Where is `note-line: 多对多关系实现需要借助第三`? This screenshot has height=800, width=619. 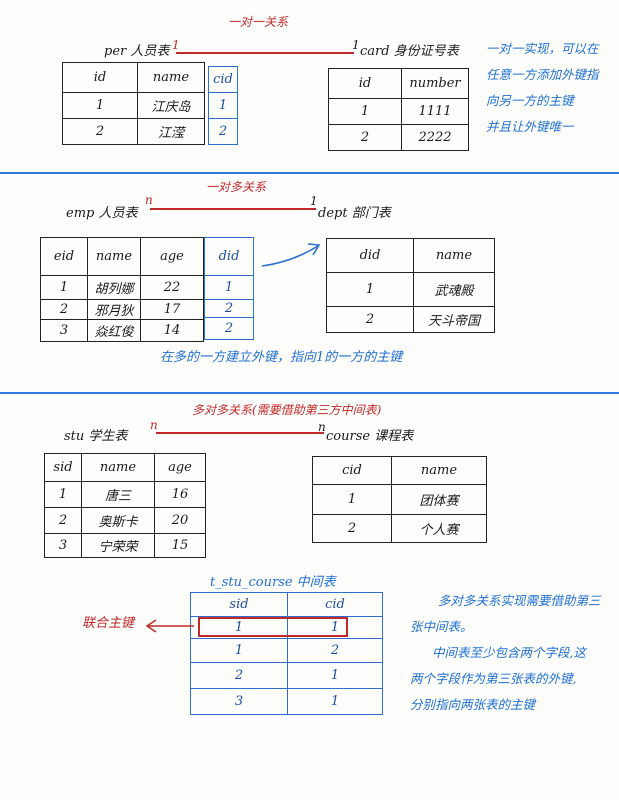 note-line: 多对多关系实现需要借助第三 is located at coordinates (519, 600).